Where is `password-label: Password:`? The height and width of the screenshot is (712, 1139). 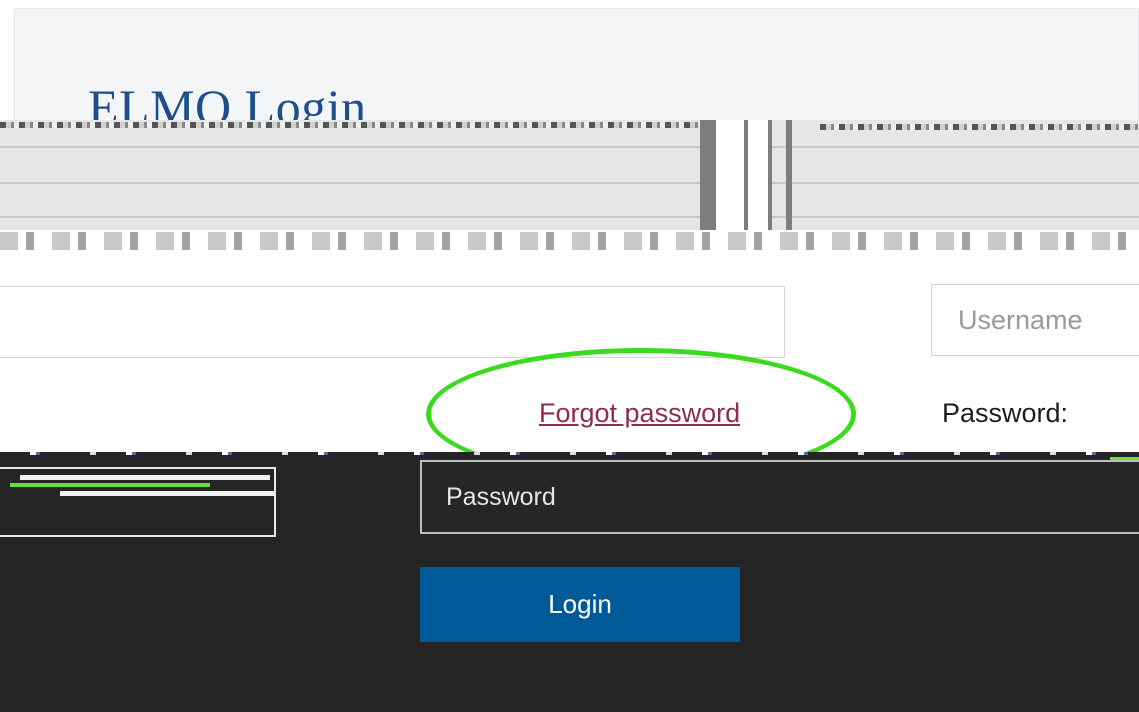
password-label: Password: is located at coordinates (1005, 413).